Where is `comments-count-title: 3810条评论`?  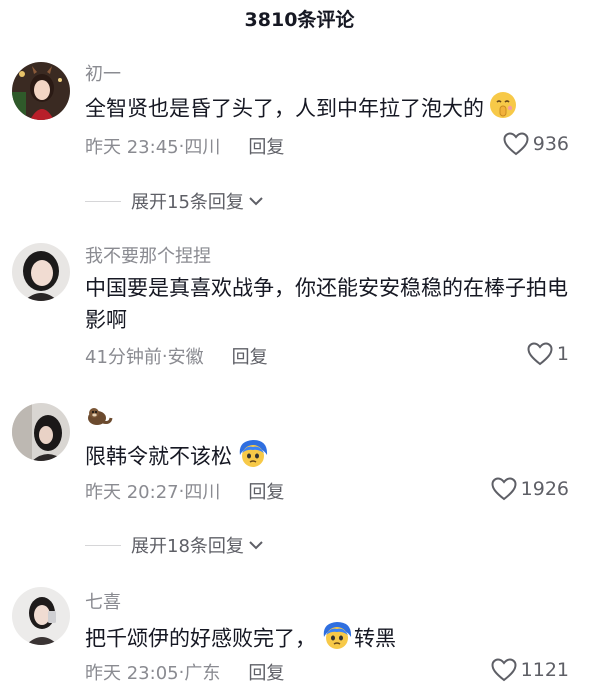 comments-count-title: 3810条评论 is located at coordinates (299, 20).